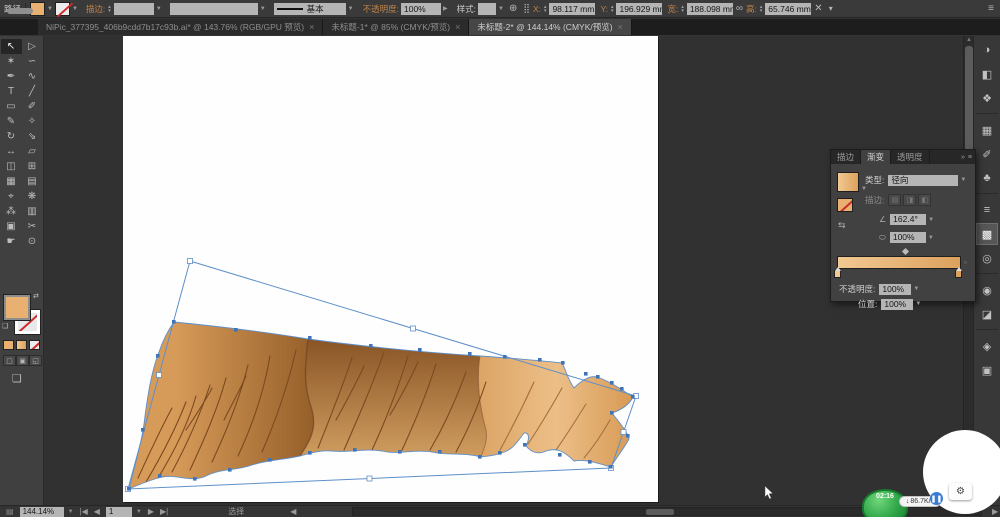 This screenshot has height=517, width=1000. What do you see at coordinates (11, 226) in the screenshot?
I see `tool-artboard: ▣` at bounding box center [11, 226].